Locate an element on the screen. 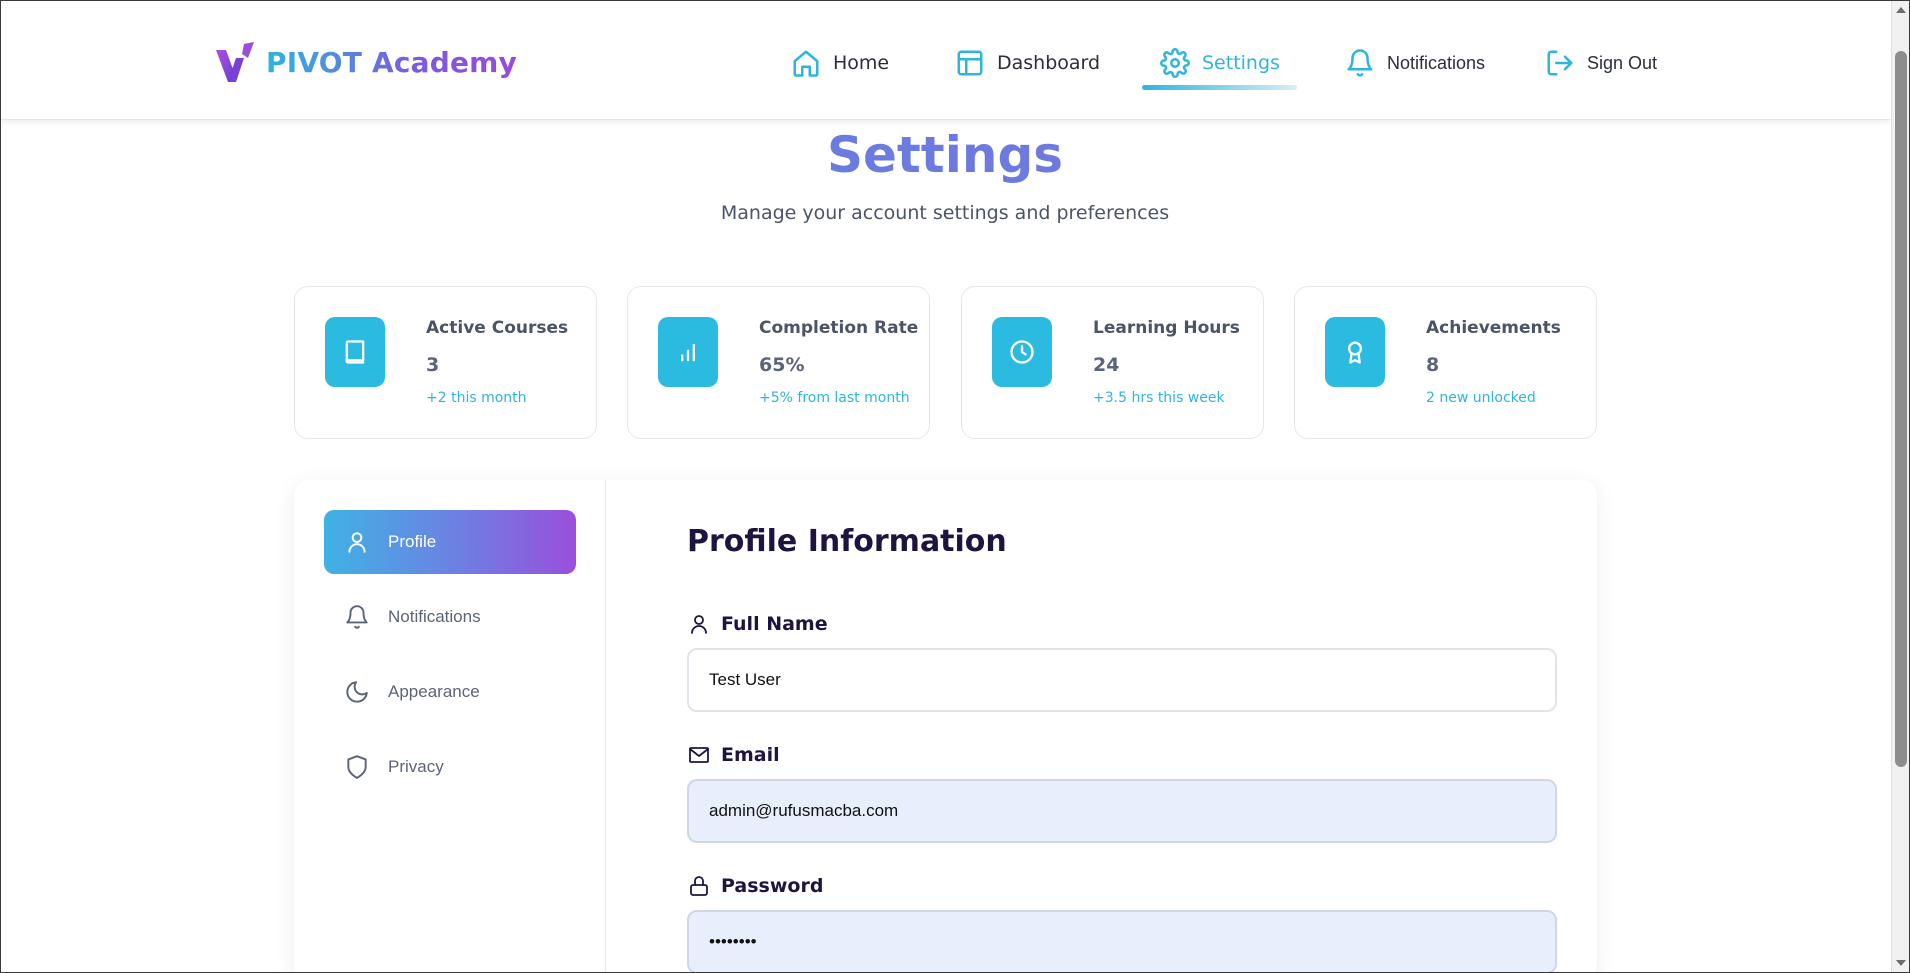 Image resolution: width=1910 pixels, height=973 pixels. nav-home: Home is located at coordinates (840, 63).